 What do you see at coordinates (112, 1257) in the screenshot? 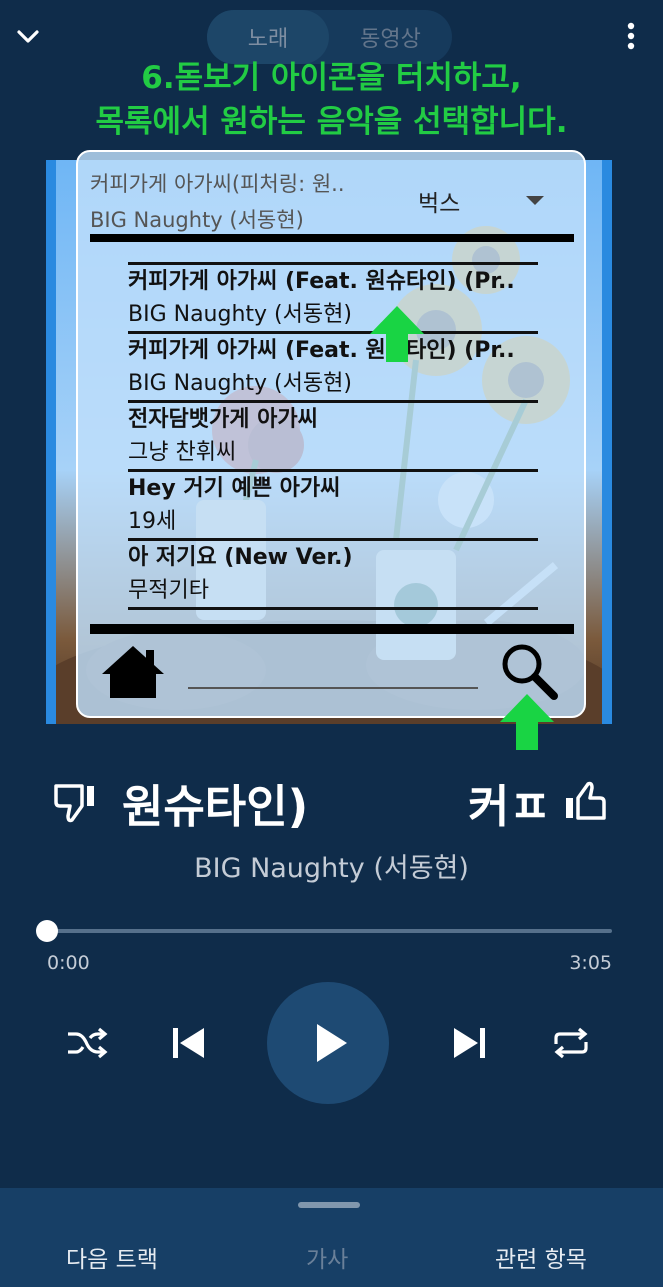
I see `tab-up-next: 다음 트랙` at bounding box center [112, 1257].